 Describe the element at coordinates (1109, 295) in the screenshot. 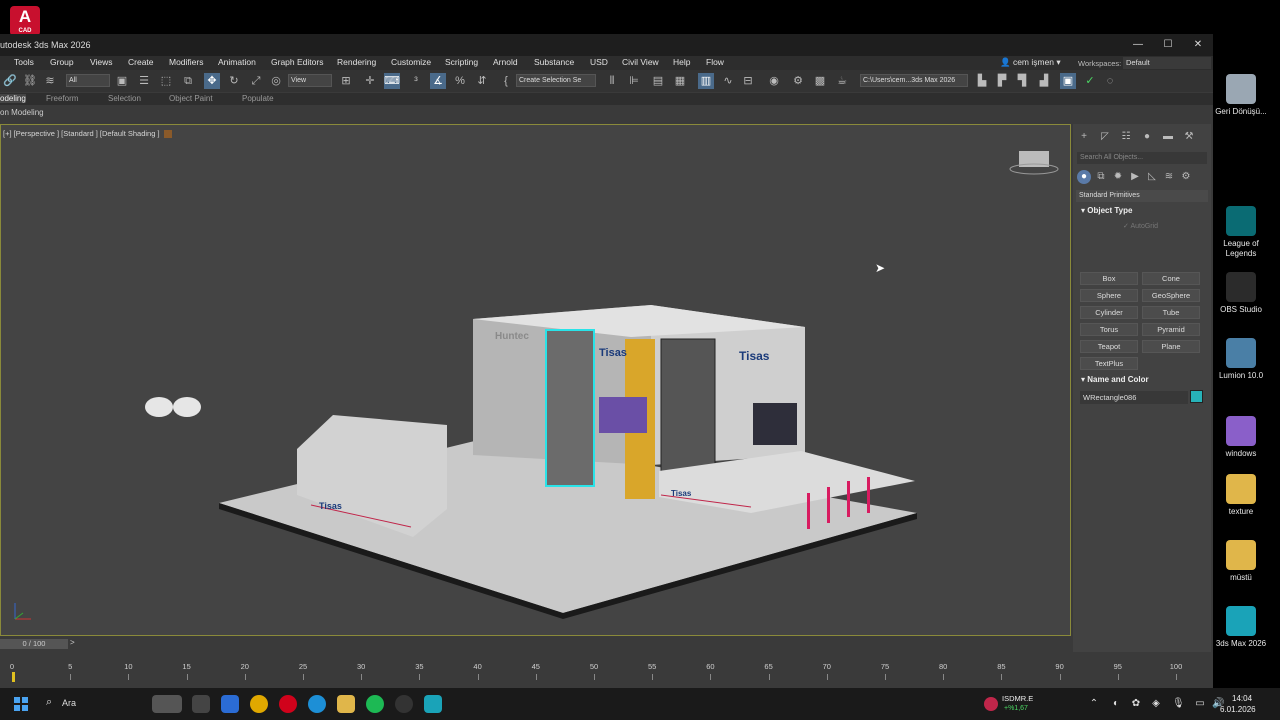

I see `primitive-sphere-button: Sphere` at that location.